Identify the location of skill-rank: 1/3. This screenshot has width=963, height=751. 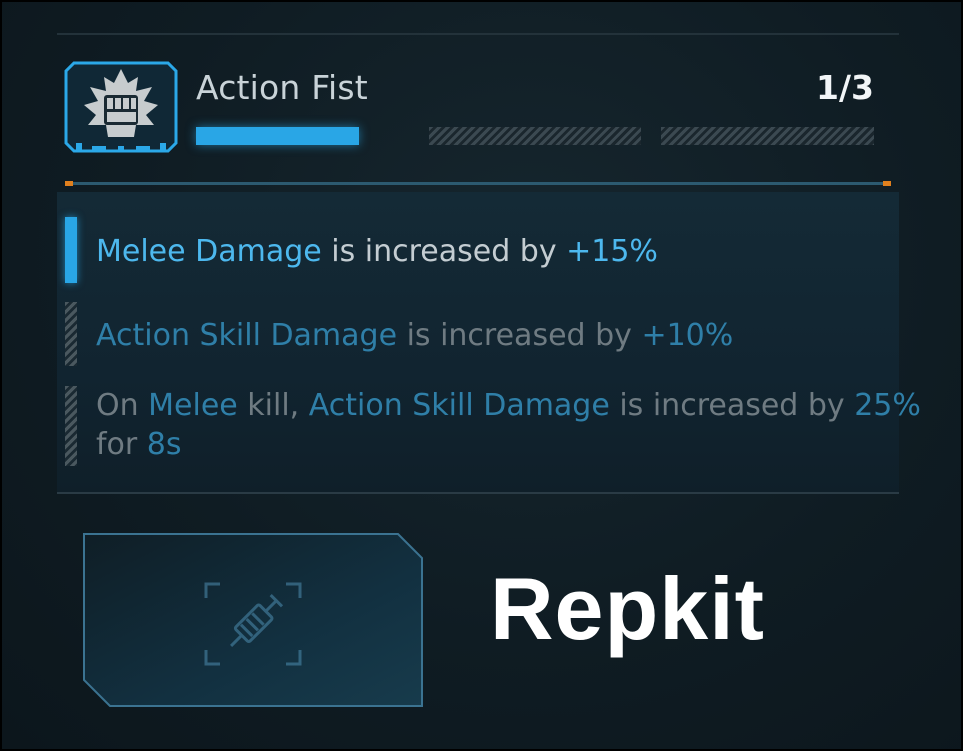
(845, 87).